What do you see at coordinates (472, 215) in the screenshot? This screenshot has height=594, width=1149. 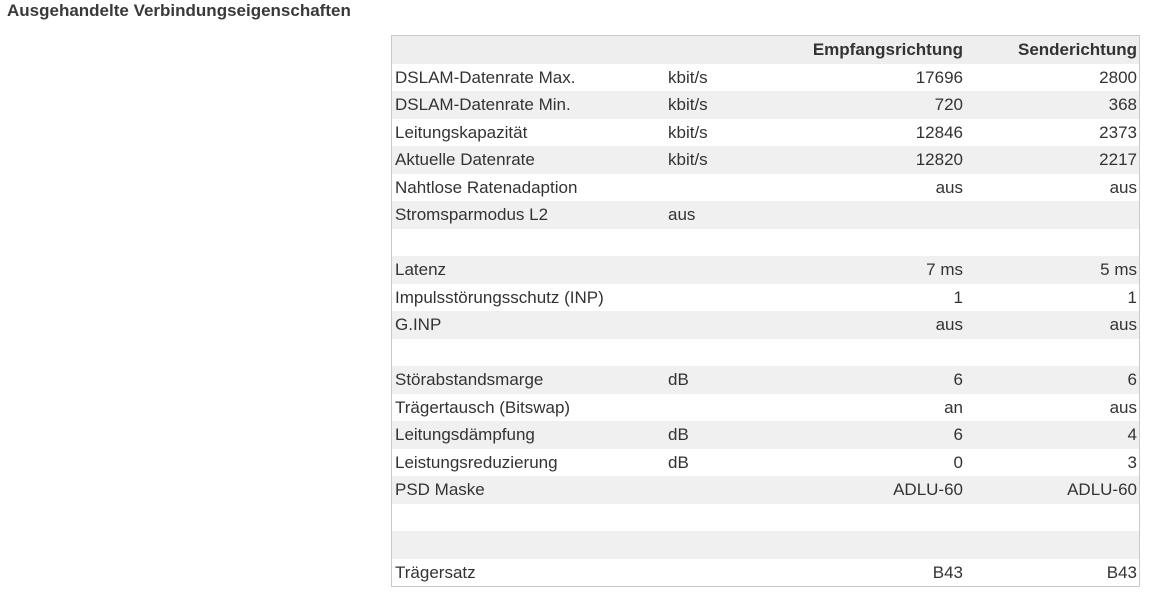 I see `row-label: Stromsparmodus L2` at bounding box center [472, 215].